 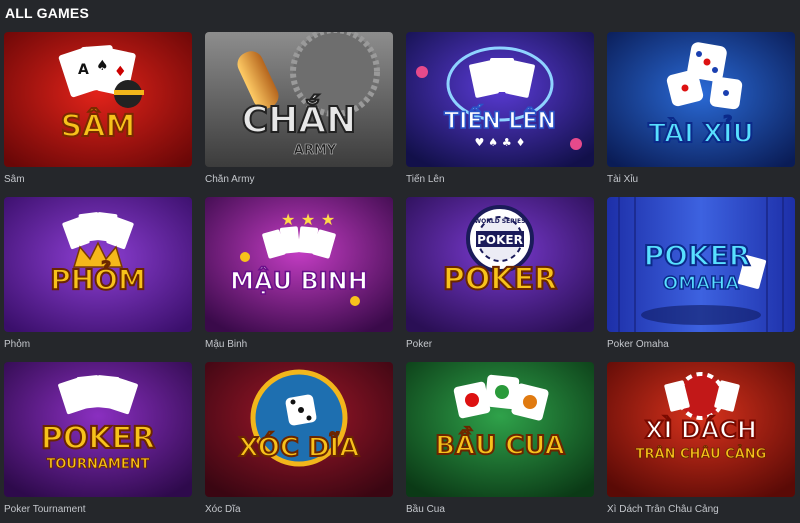 I want to click on svg-text: TOURNAMENT, so click(x=98, y=464).